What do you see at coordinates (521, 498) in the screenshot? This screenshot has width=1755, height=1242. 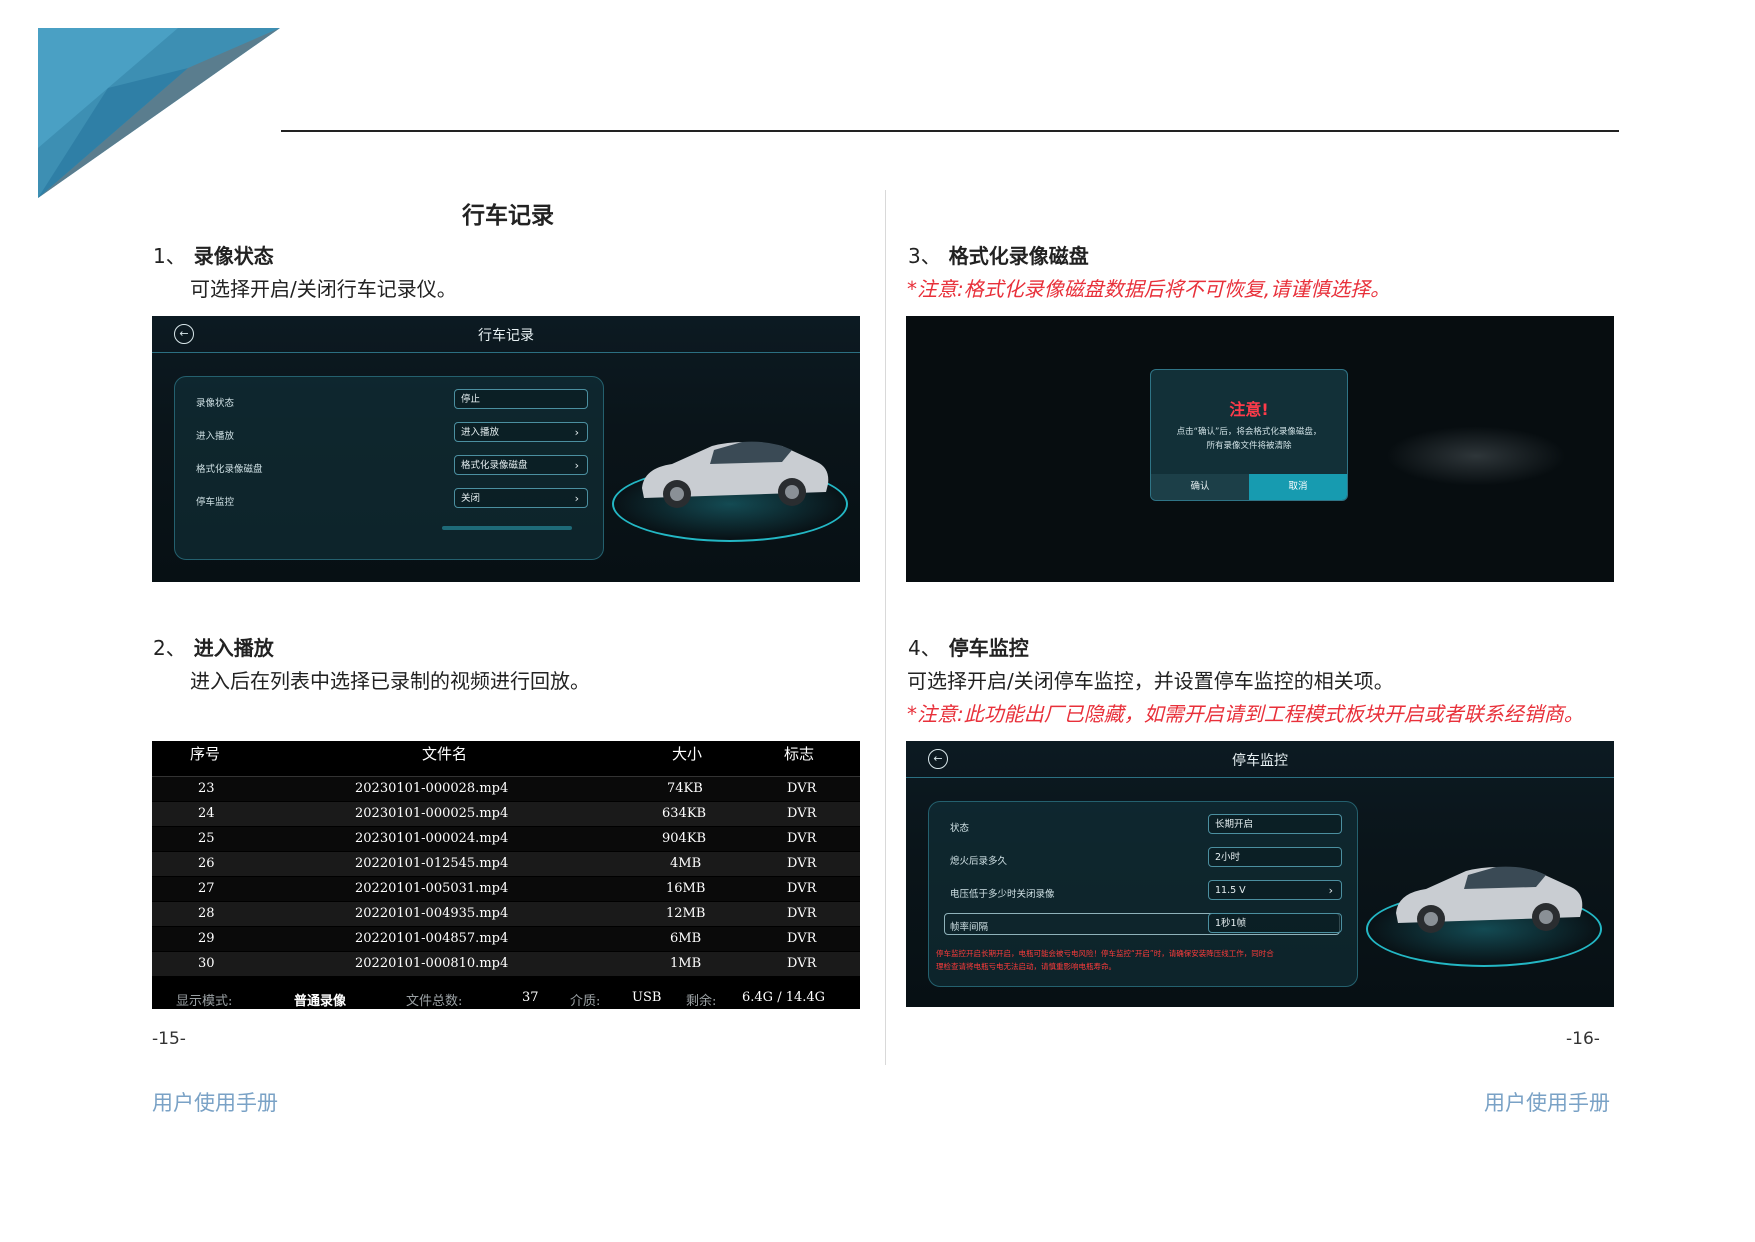 I see `parking-monitor-button: 关闭 ›` at bounding box center [521, 498].